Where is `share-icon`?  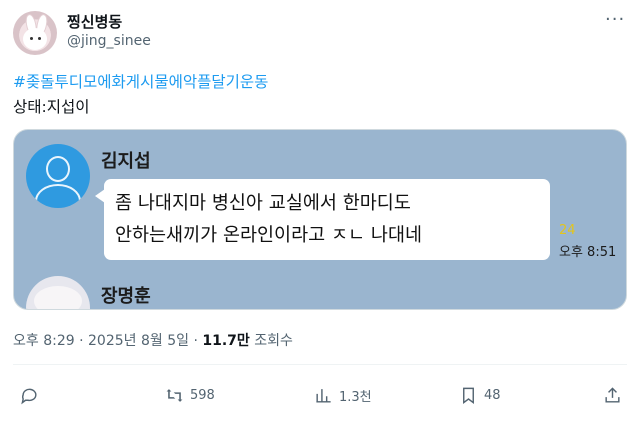
share-icon is located at coordinates (612, 395).